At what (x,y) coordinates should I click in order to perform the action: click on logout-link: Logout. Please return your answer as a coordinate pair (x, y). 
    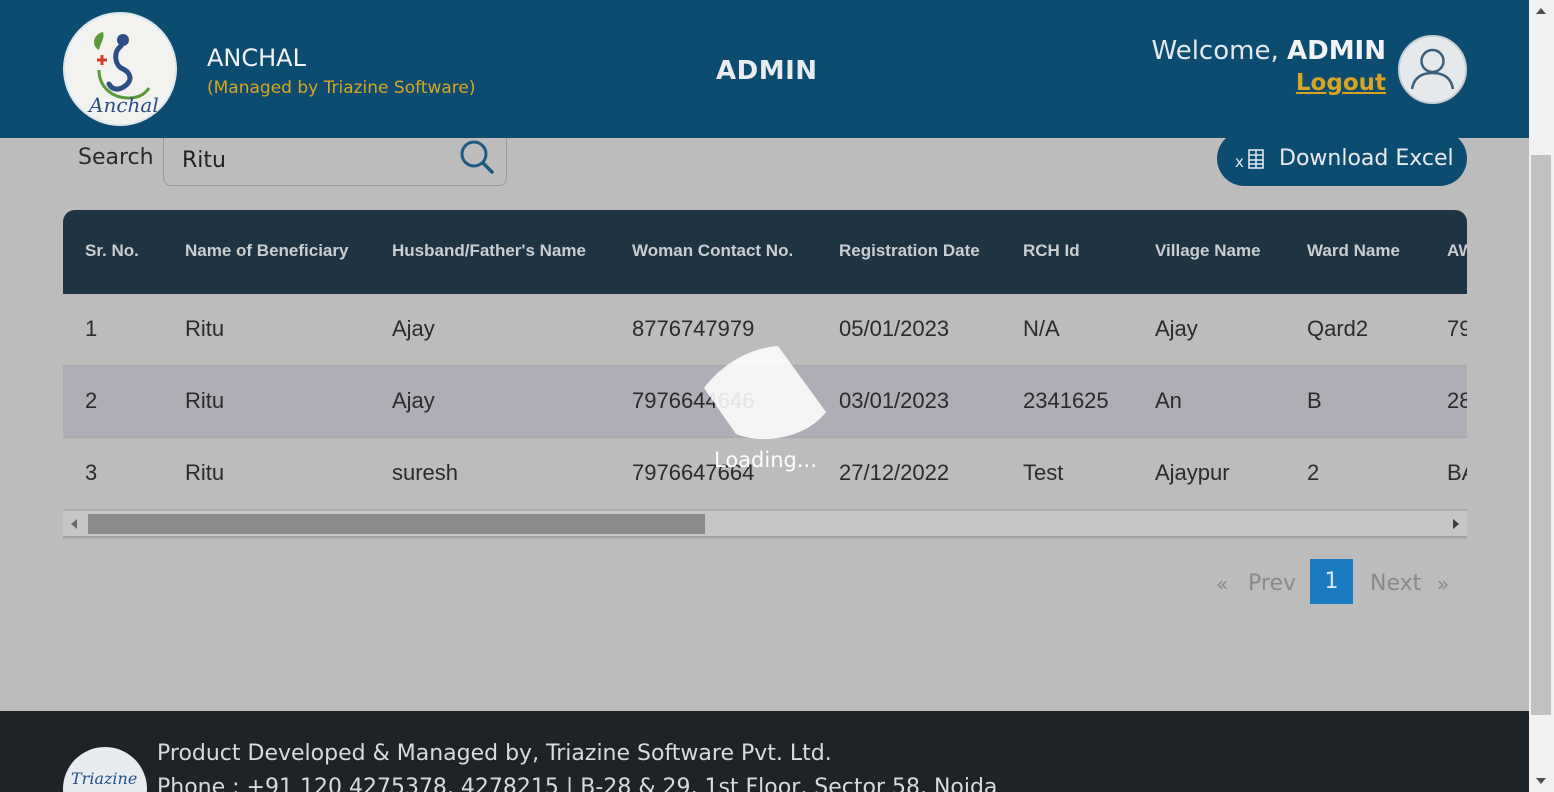
    Looking at the image, I should click on (1341, 83).